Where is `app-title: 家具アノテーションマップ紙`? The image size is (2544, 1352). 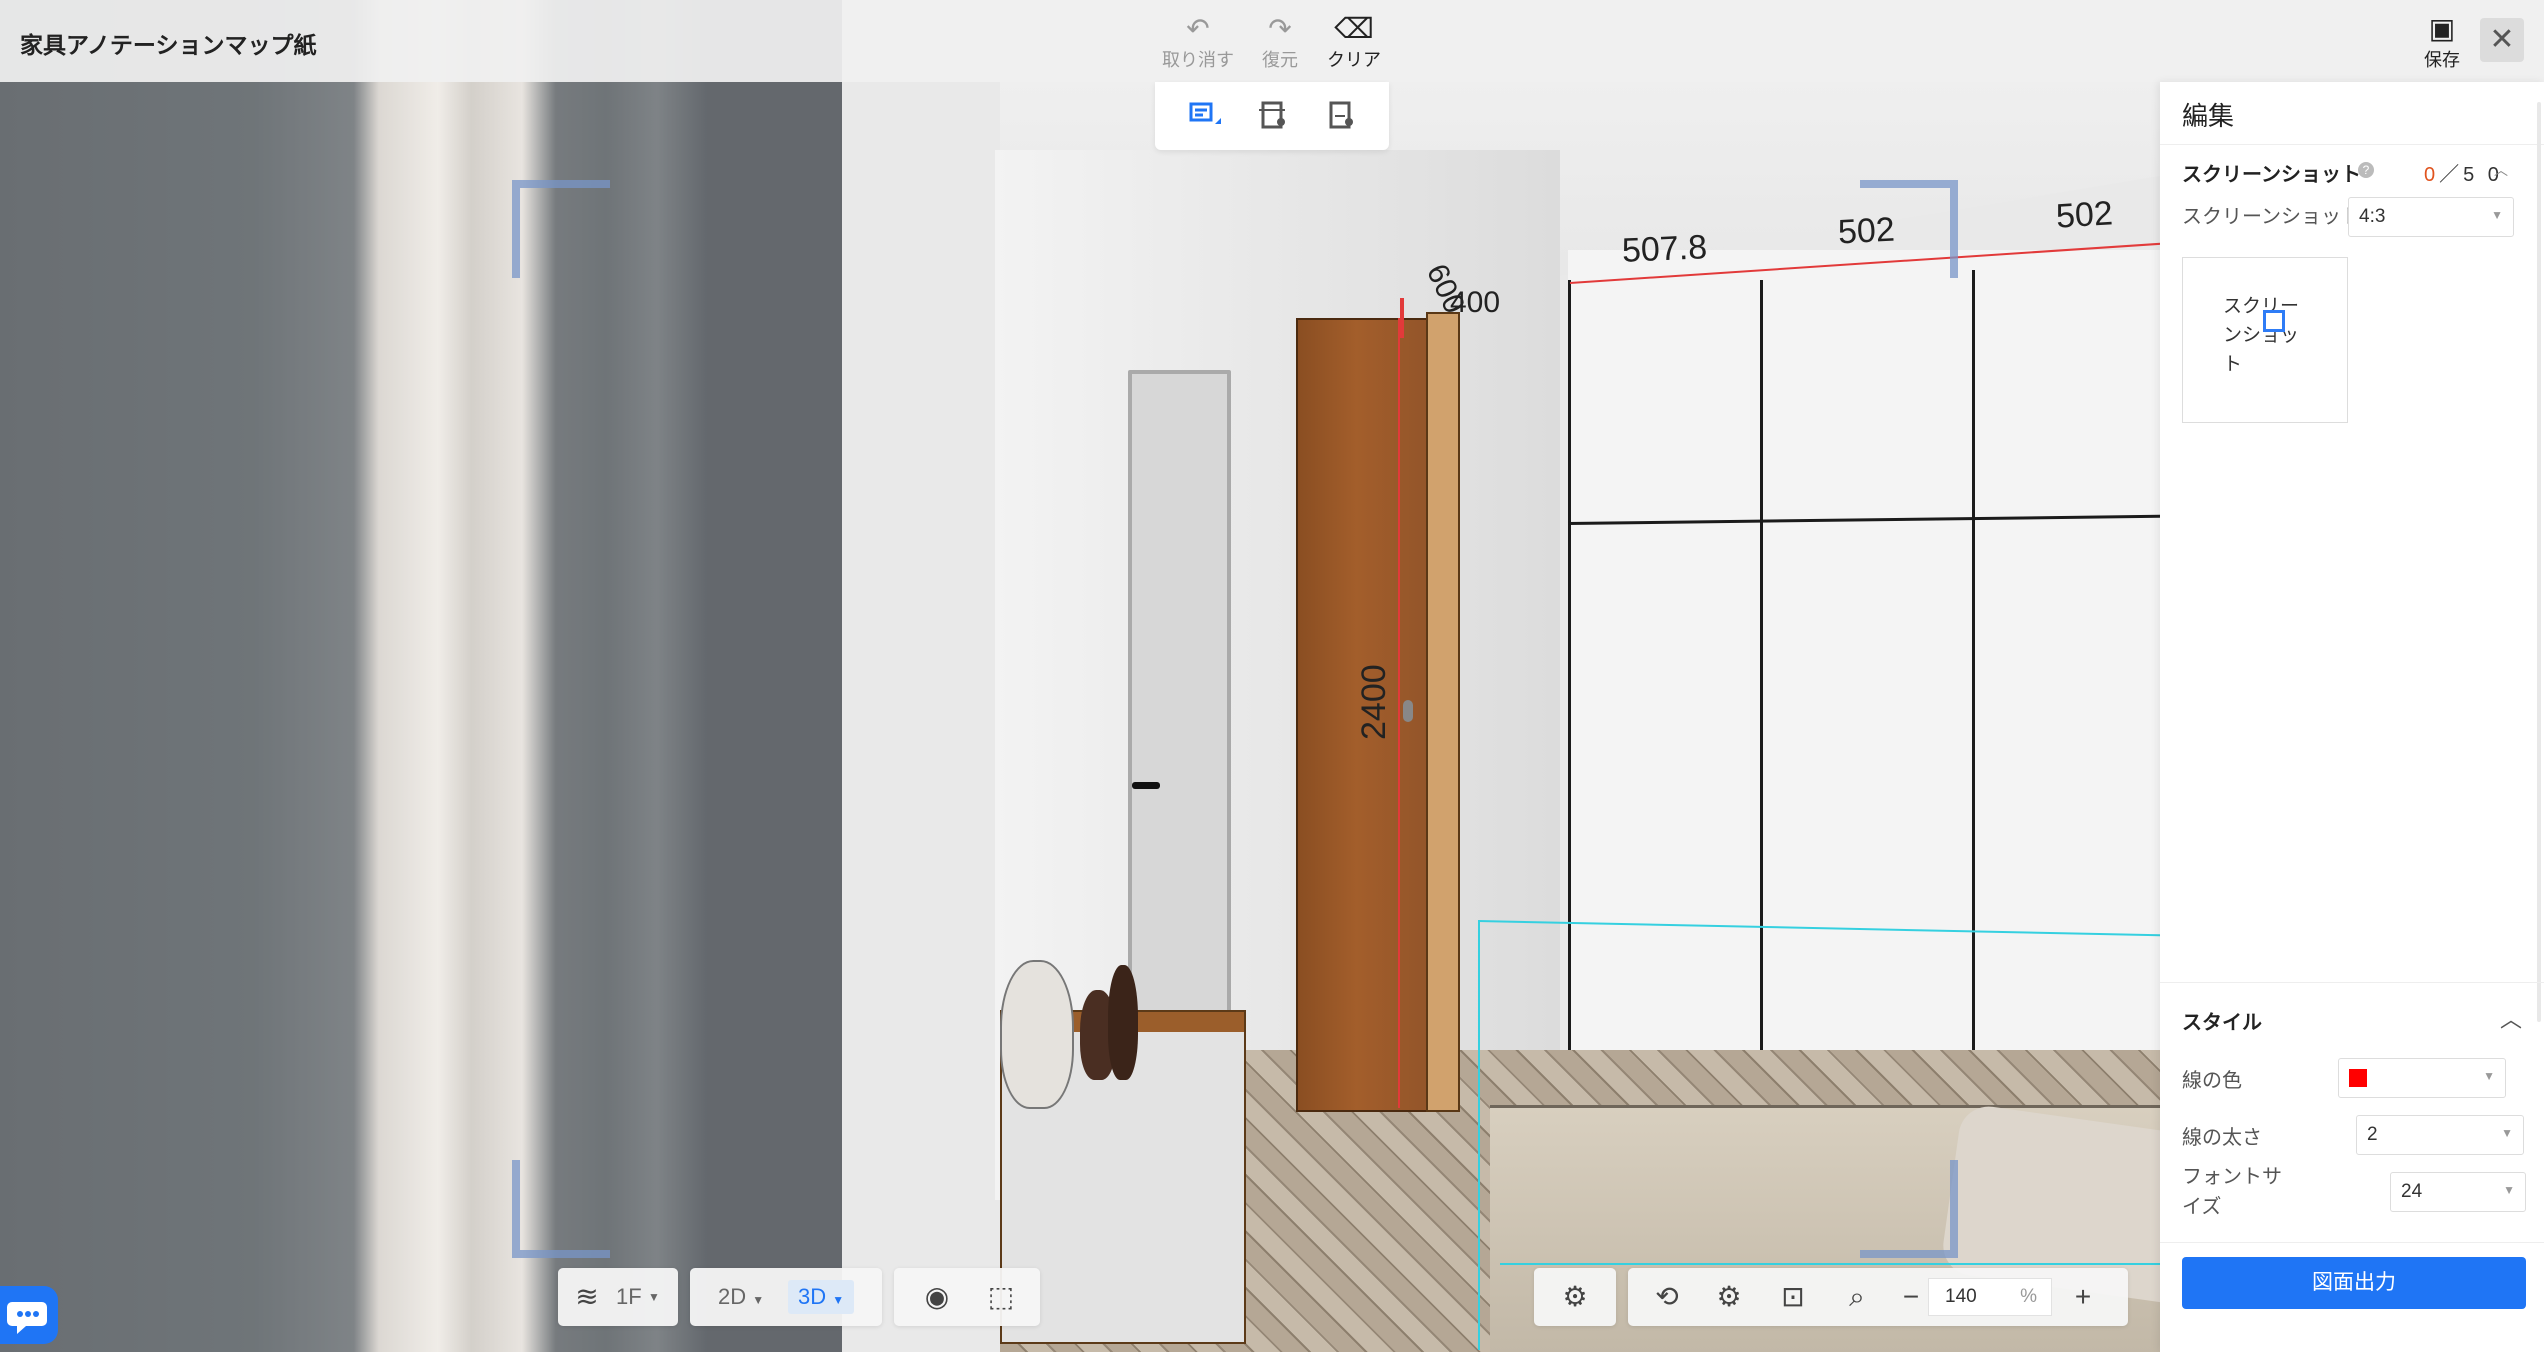
app-title: 家具アノテーションマップ紙 is located at coordinates (168, 45).